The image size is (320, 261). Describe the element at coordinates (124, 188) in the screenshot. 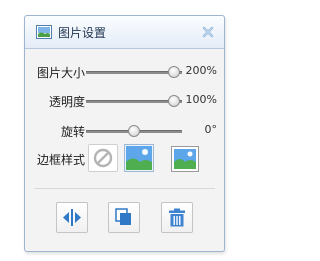

I see `divider` at that location.